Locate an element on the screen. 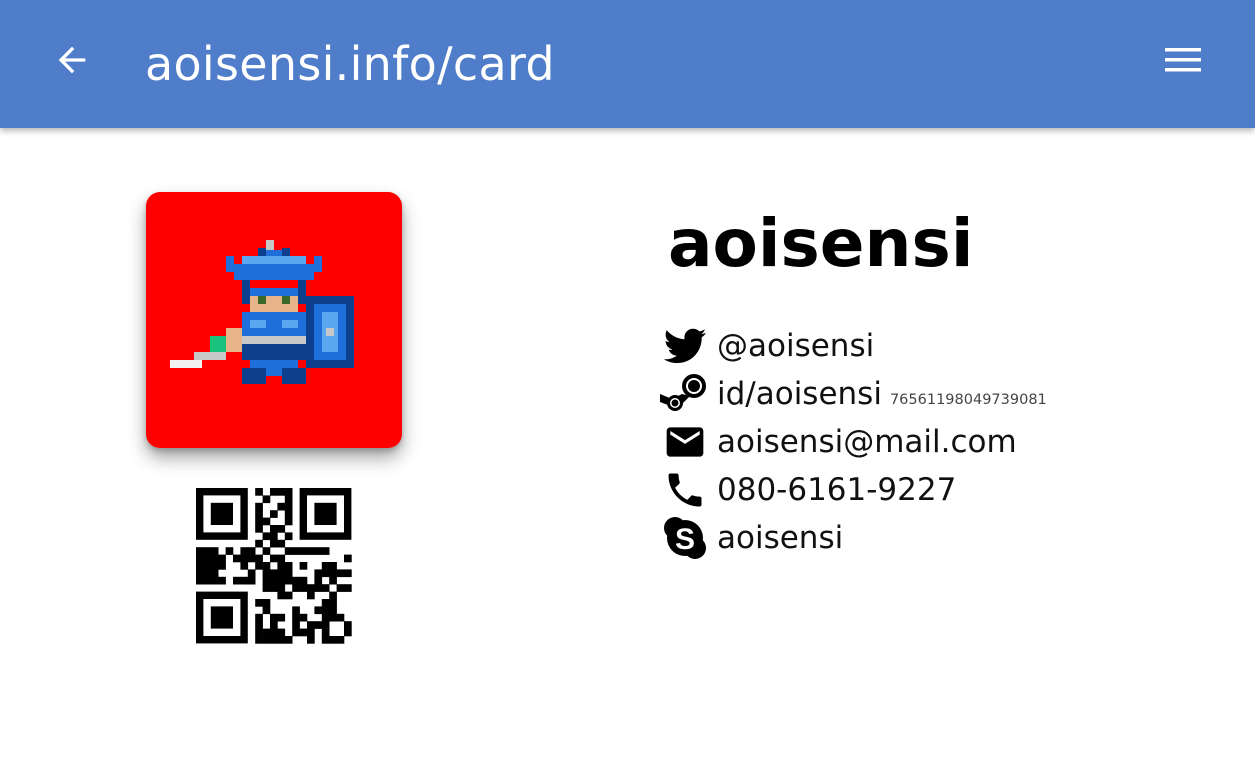  avatar is located at coordinates (274, 320).